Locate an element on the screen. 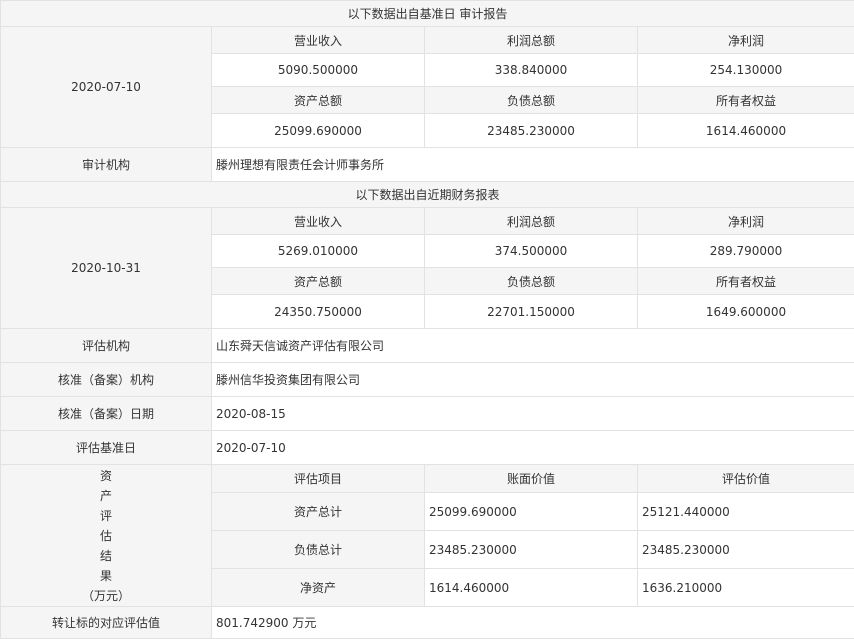  recent-header-total-assets: 资产总额 is located at coordinates (318, 281).